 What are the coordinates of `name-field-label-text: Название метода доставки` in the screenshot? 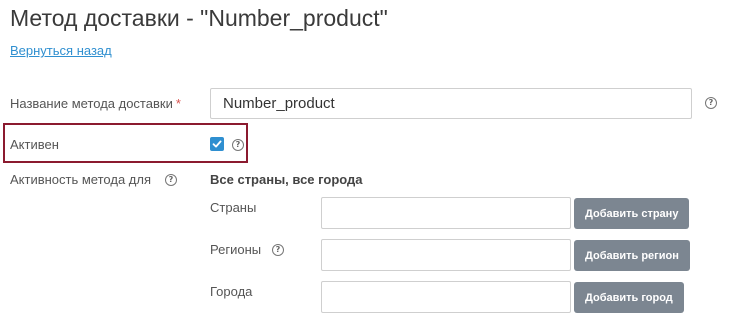 It's located at (91, 103).